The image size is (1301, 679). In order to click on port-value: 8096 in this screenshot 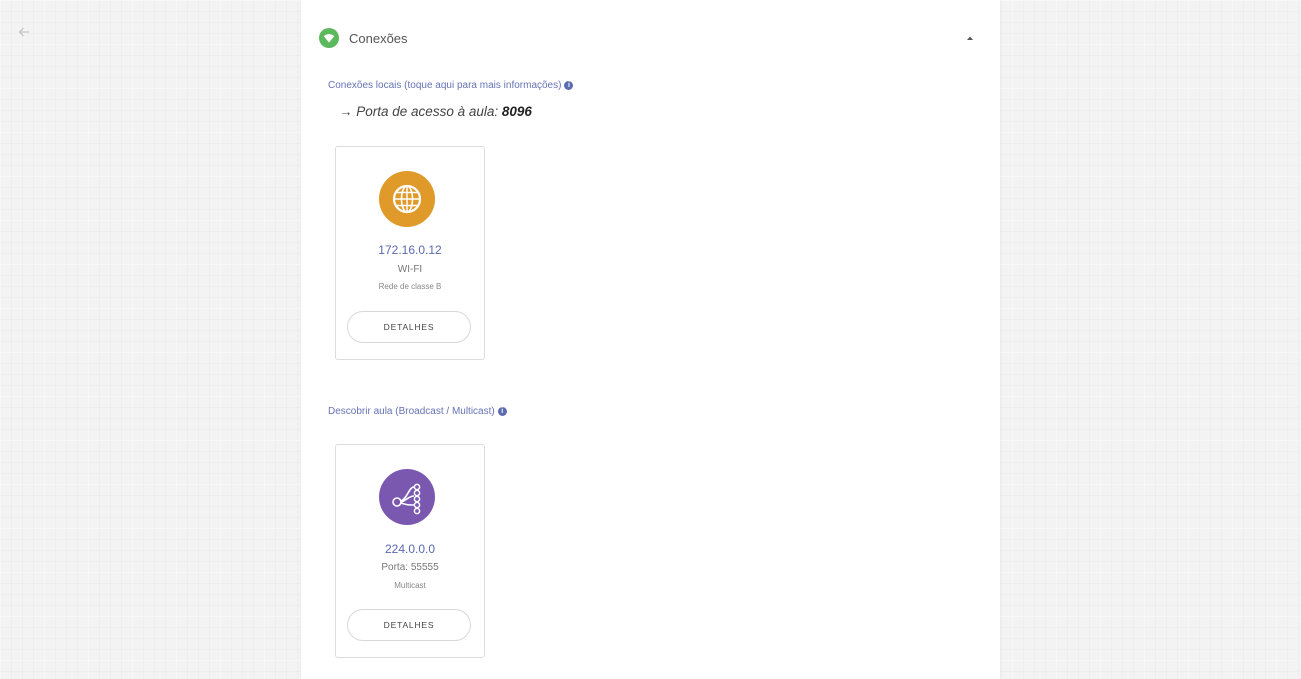, I will do `click(516, 111)`.